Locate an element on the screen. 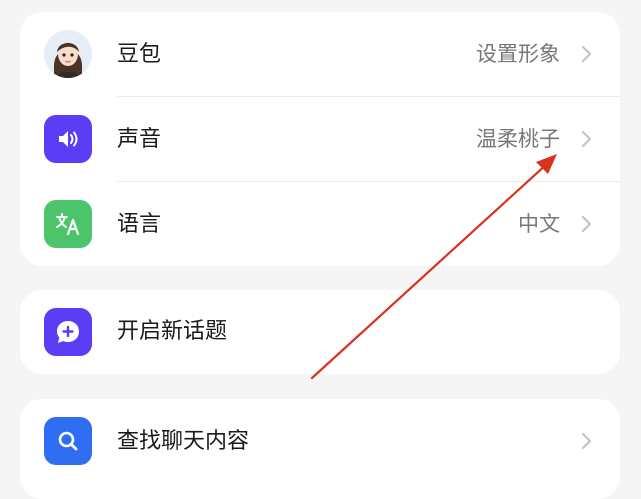  row-new-topic-label: 开启新话题 is located at coordinates (172, 331).